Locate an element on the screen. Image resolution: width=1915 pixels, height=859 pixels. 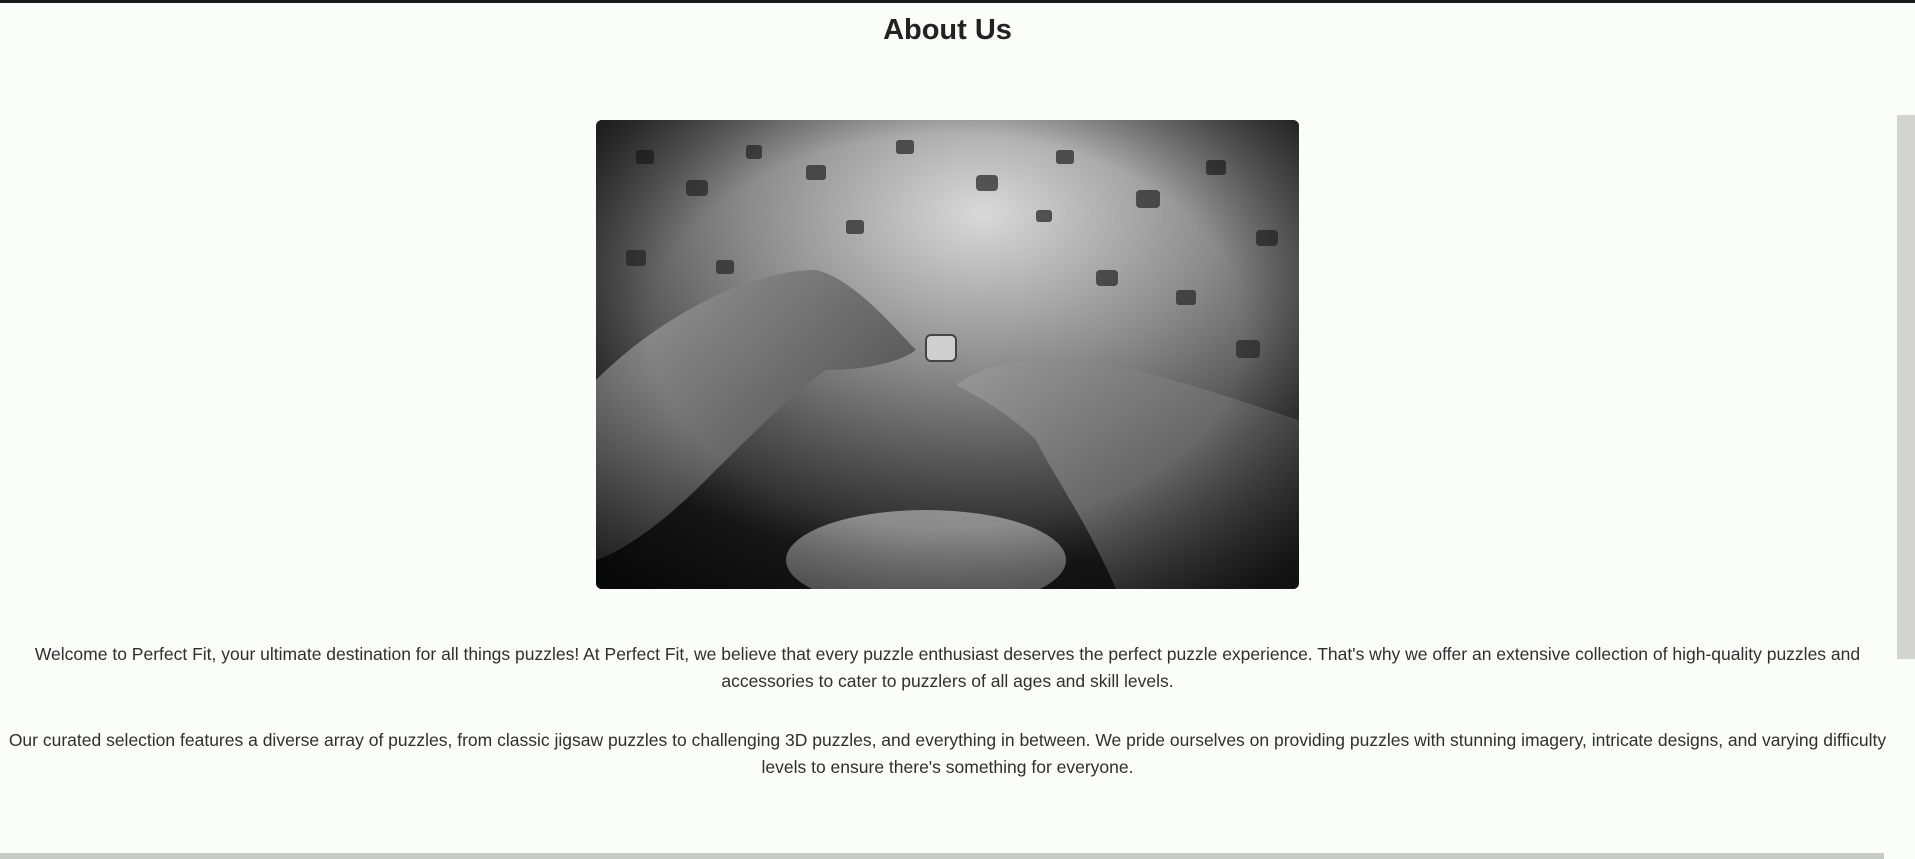
page-title: About Us is located at coordinates (947, 30).